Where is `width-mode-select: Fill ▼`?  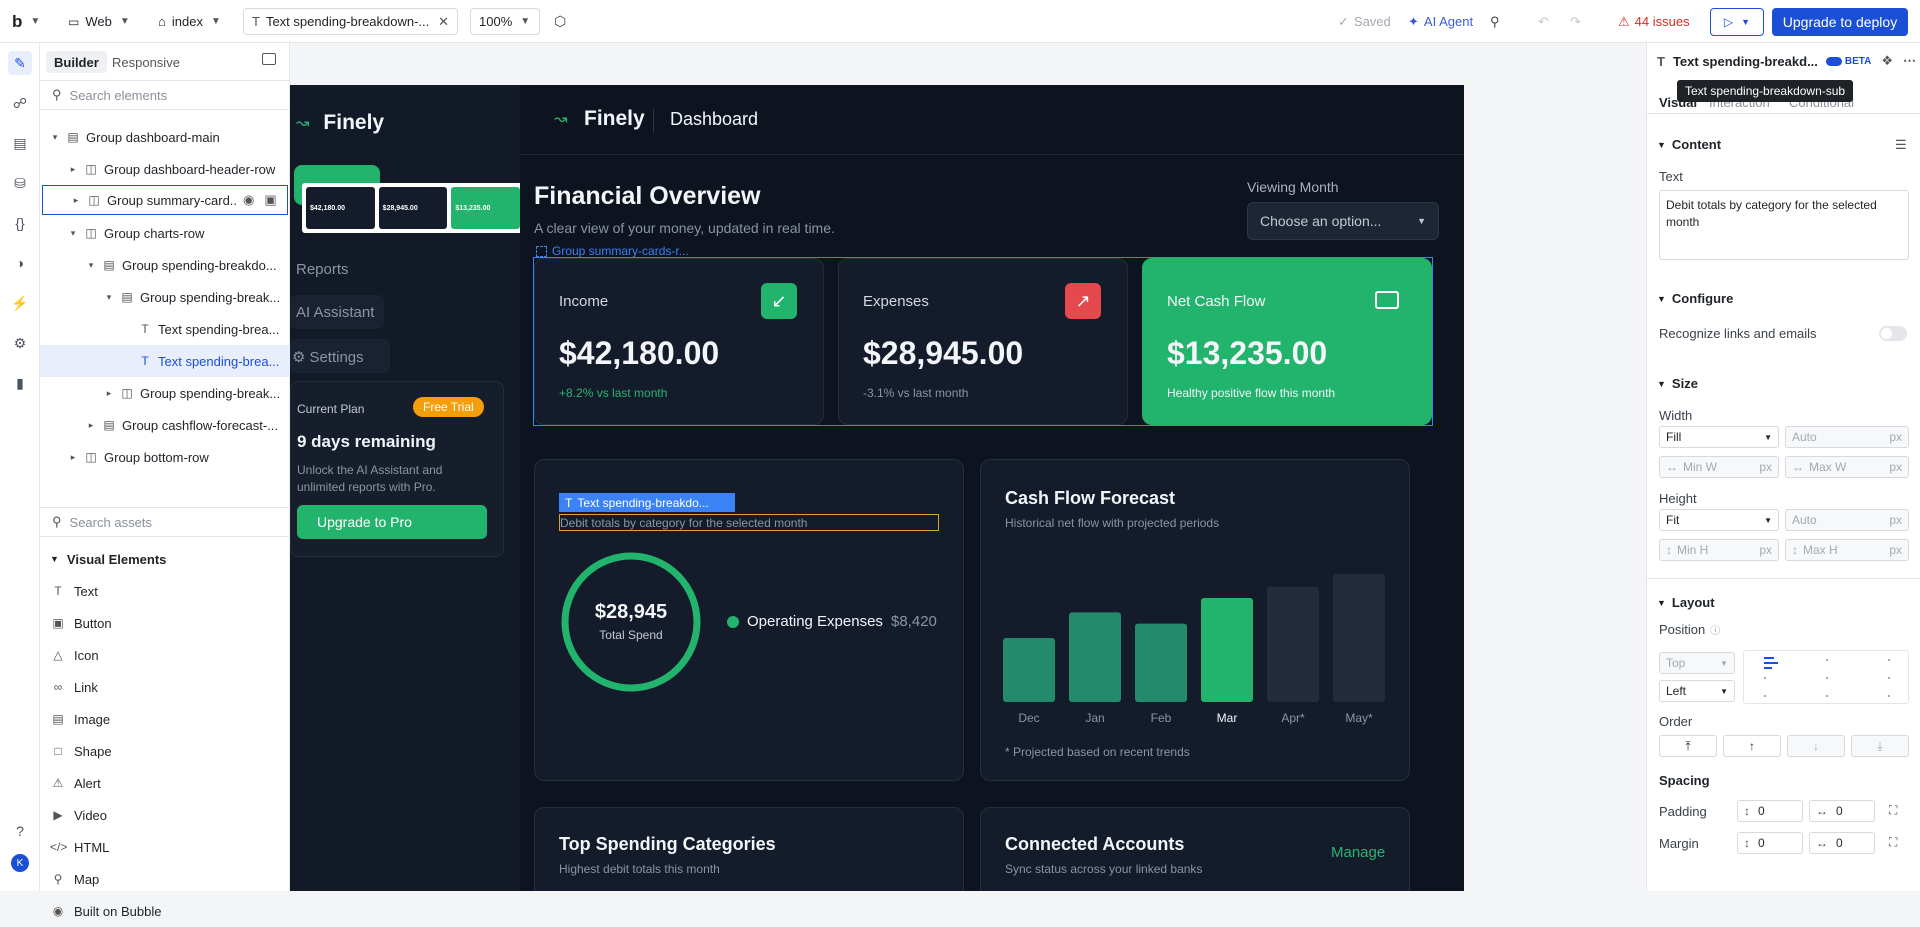 width-mode-select: Fill ▼ is located at coordinates (1719, 437).